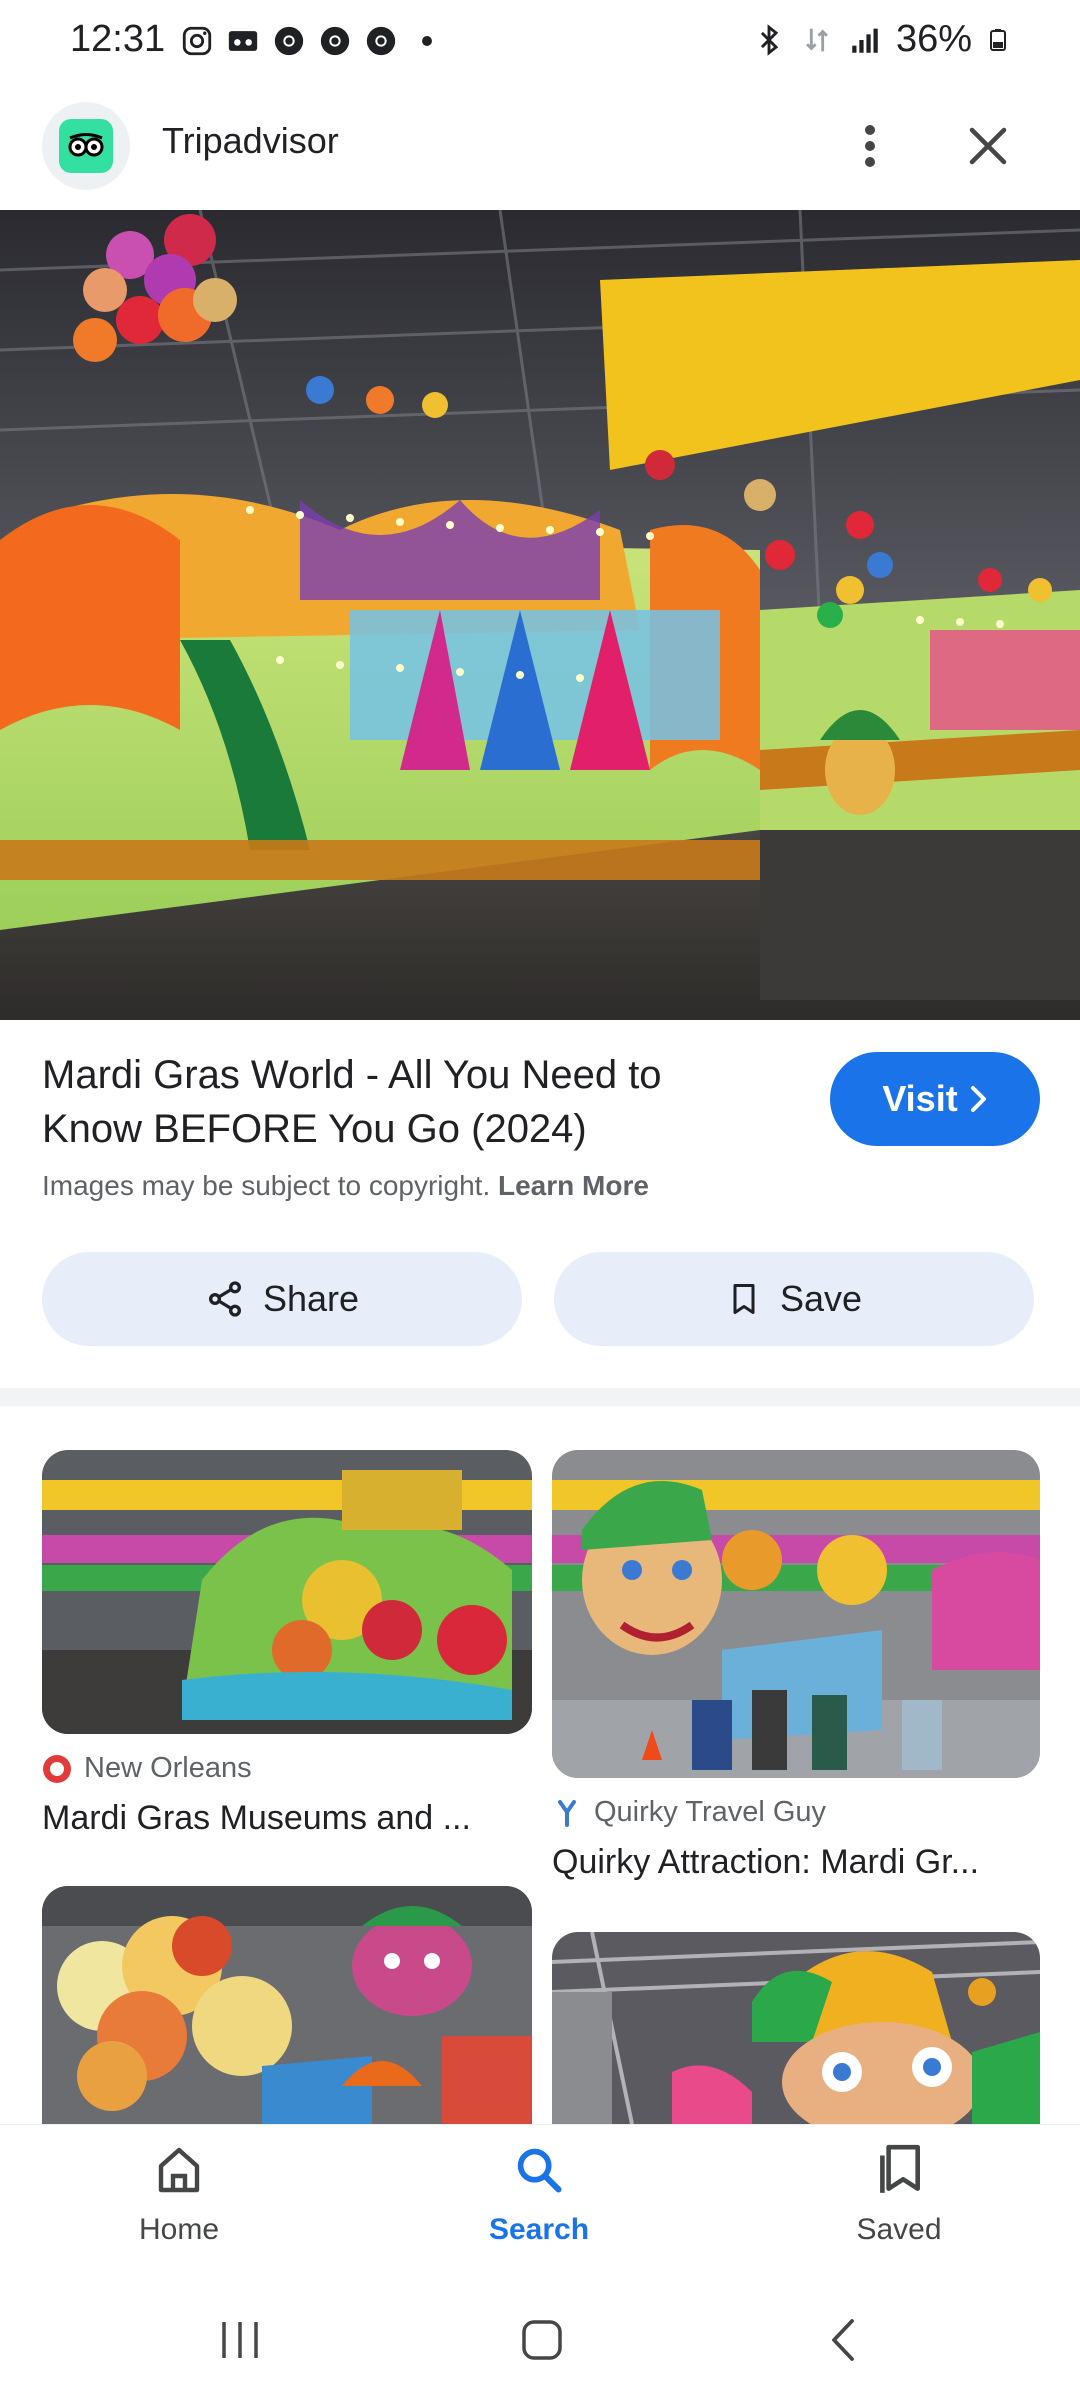 The image size is (1080, 2400). What do you see at coordinates (900, 2168) in the screenshot?
I see `saved-collections-icon` at bounding box center [900, 2168].